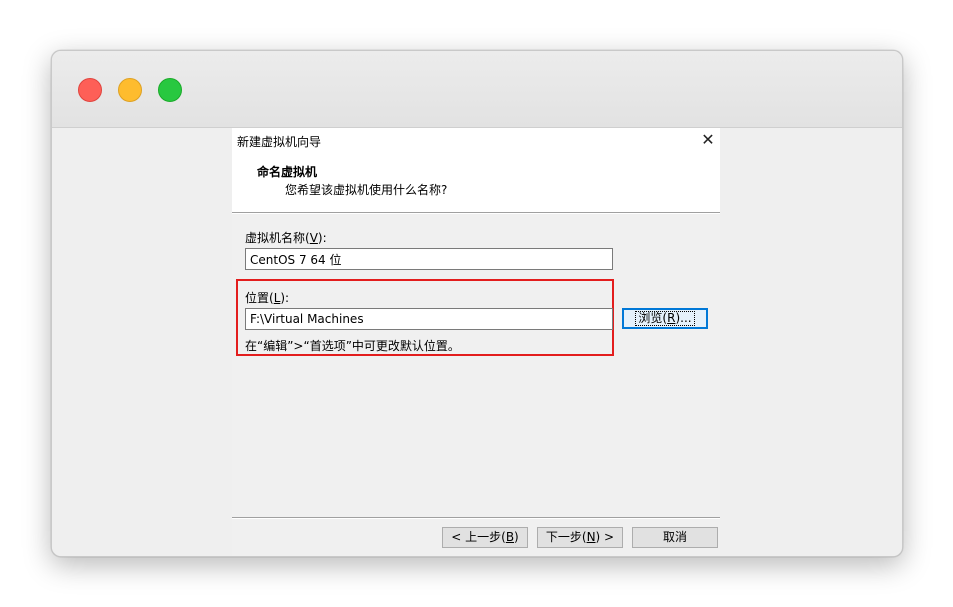 The height and width of the screenshot is (607, 953). I want to click on page-subtitle: 您希望该虚拟机使用什么名称?, so click(366, 190).